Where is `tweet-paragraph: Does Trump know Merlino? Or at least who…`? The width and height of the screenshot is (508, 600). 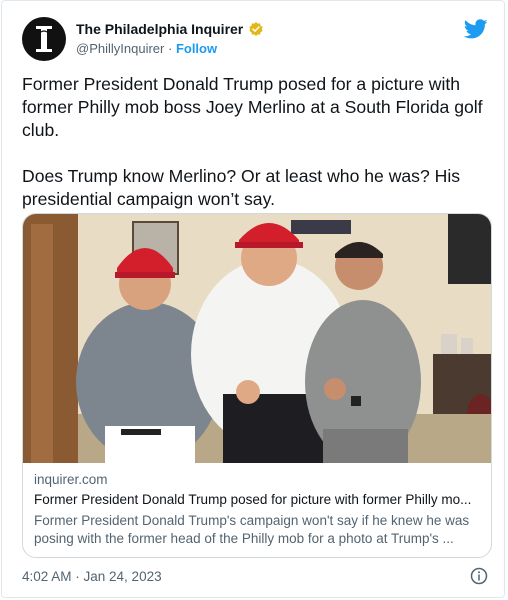 tweet-paragraph: Does Trump know Merlino? Or at least who… is located at coordinates (241, 187).